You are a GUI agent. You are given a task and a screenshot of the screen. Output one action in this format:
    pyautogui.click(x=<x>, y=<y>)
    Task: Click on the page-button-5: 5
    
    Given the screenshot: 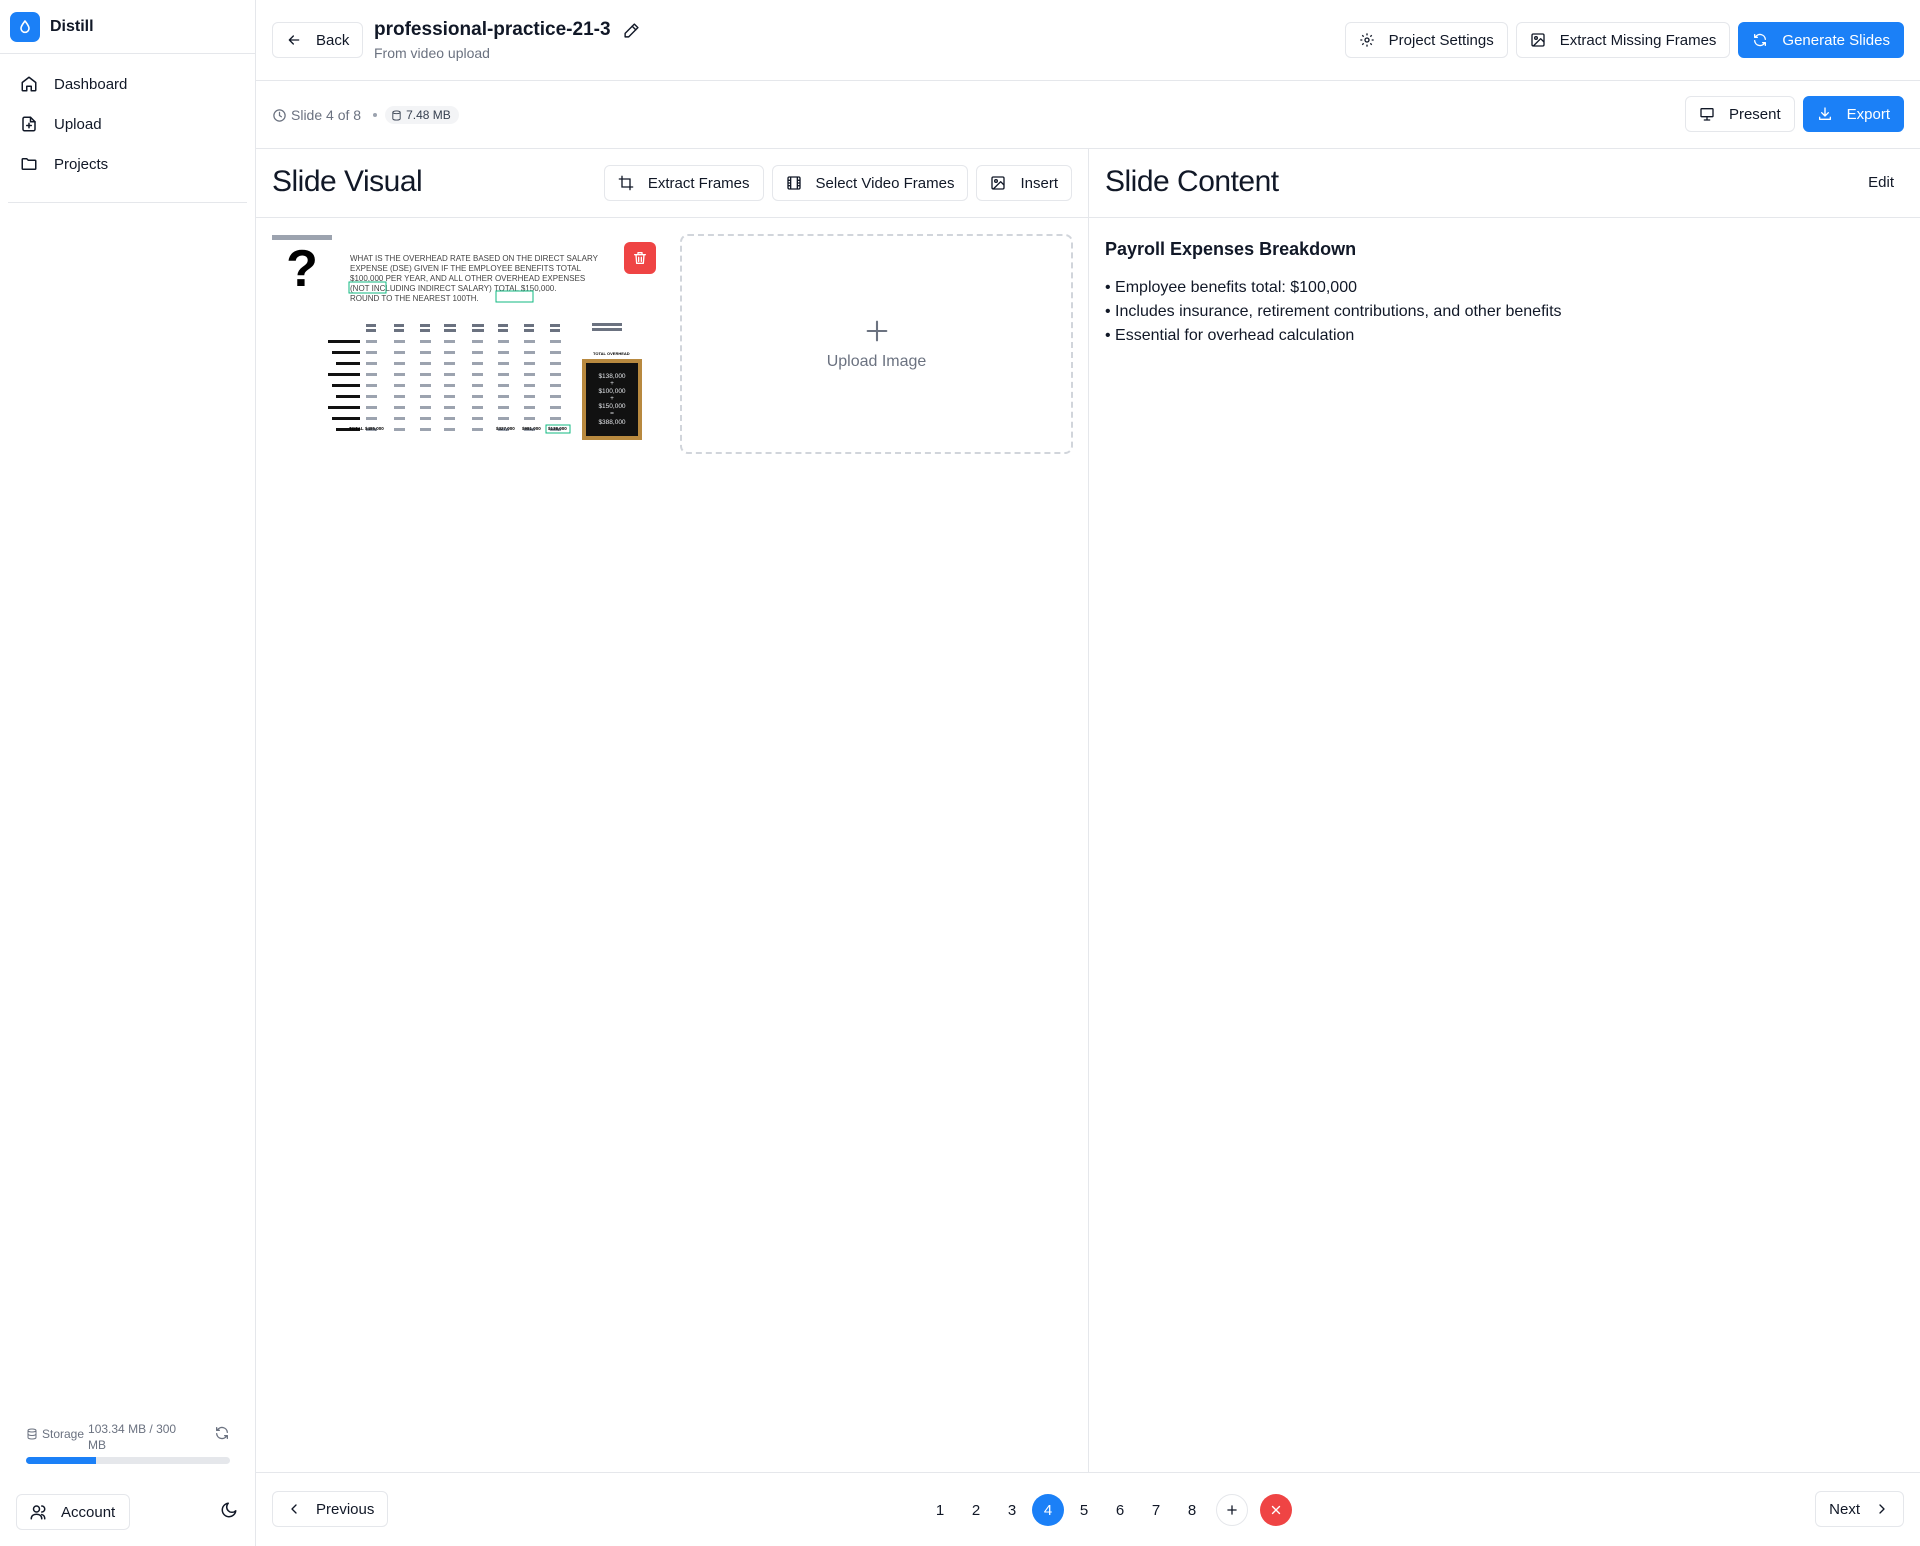 What is the action you would take?
    pyautogui.click(x=1084, y=1510)
    